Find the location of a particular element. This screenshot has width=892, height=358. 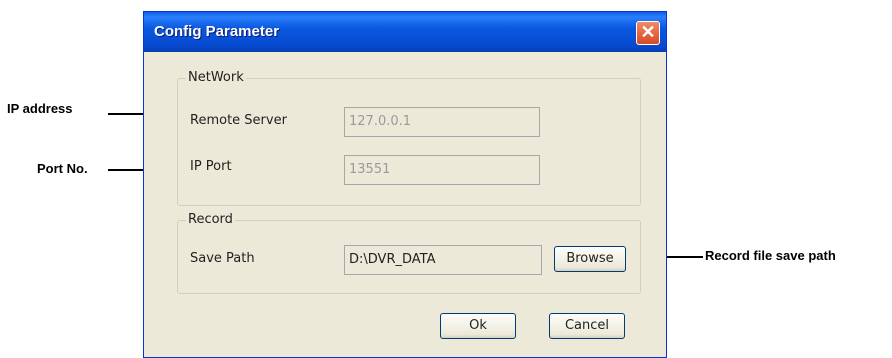

save-path-label: Save Path is located at coordinates (222, 258).